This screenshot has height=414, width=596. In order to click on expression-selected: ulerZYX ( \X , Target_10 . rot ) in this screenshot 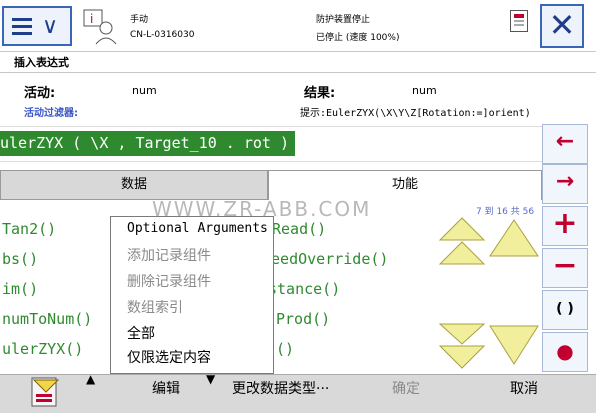, I will do `click(147, 143)`.